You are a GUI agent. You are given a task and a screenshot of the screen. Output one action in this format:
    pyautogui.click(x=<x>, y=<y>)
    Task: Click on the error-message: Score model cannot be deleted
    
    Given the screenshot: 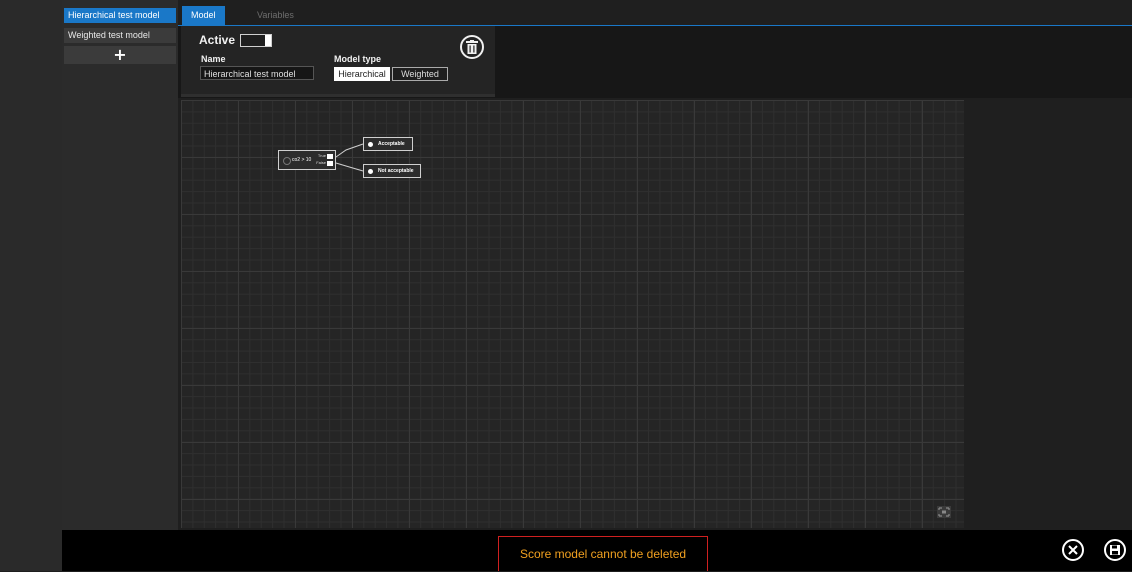 What is the action you would take?
    pyautogui.click(x=603, y=553)
    